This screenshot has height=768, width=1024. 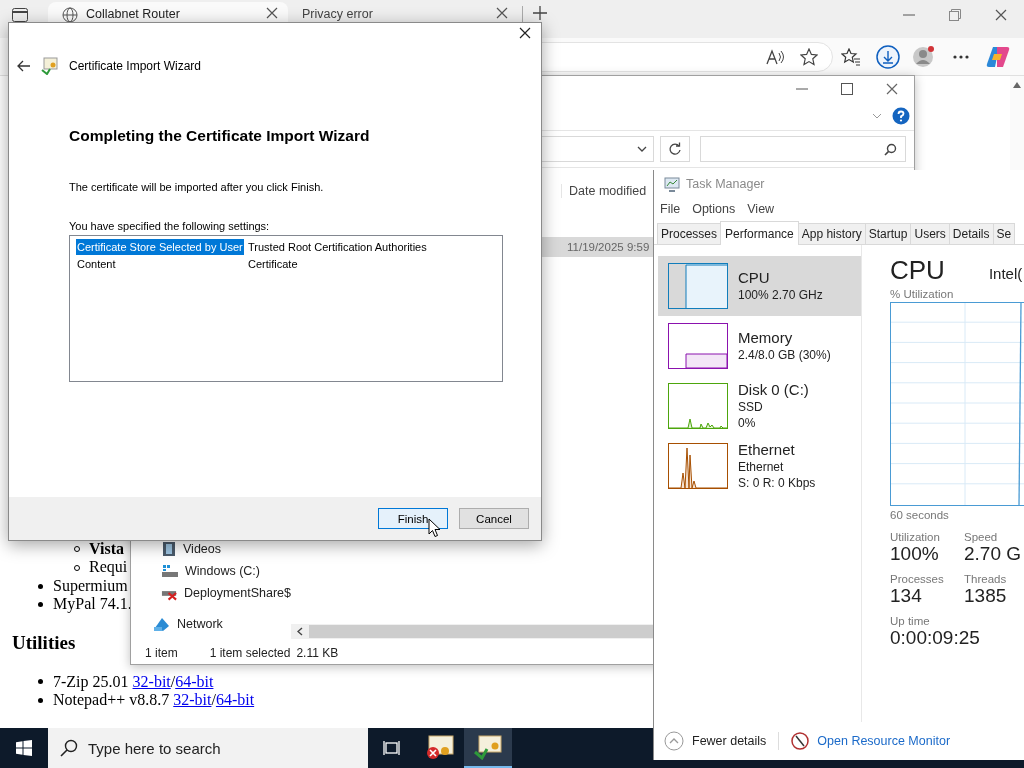 What do you see at coordinates (211, 593) in the screenshot?
I see `nav-item: DeploymentShare$` at bounding box center [211, 593].